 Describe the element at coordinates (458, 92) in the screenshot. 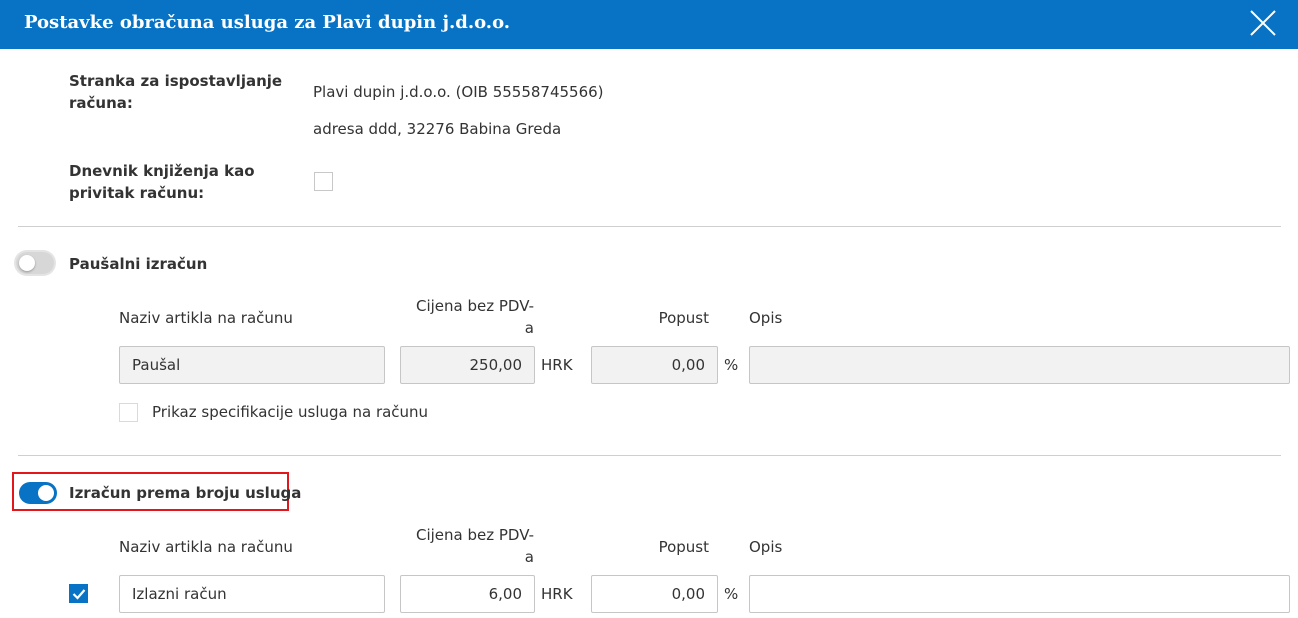

I see `client-name: Plavi dupin j.d.o.o. (OIB 55558745566)` at that location.